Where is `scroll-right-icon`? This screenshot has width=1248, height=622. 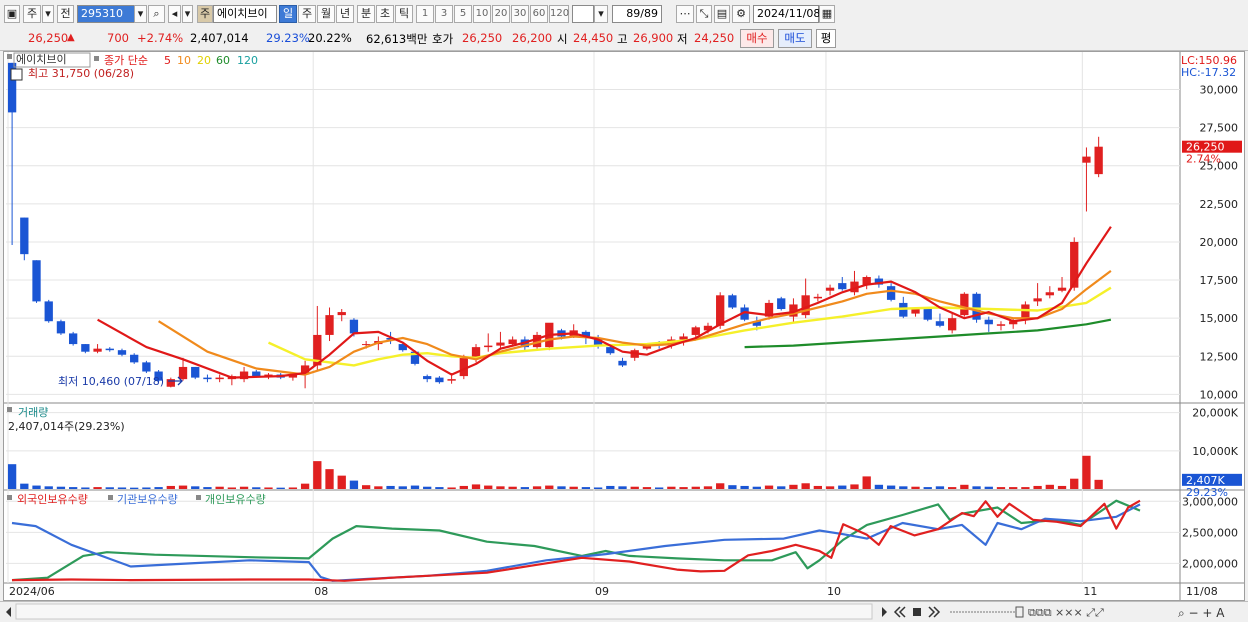
scroll-right-icon is located at coordinates (884, 612).